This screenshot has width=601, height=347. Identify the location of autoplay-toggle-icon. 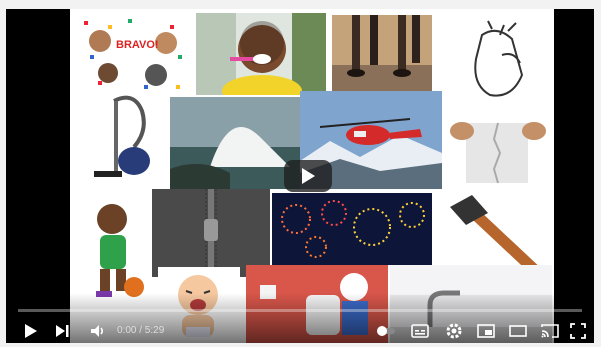
(386, 331).